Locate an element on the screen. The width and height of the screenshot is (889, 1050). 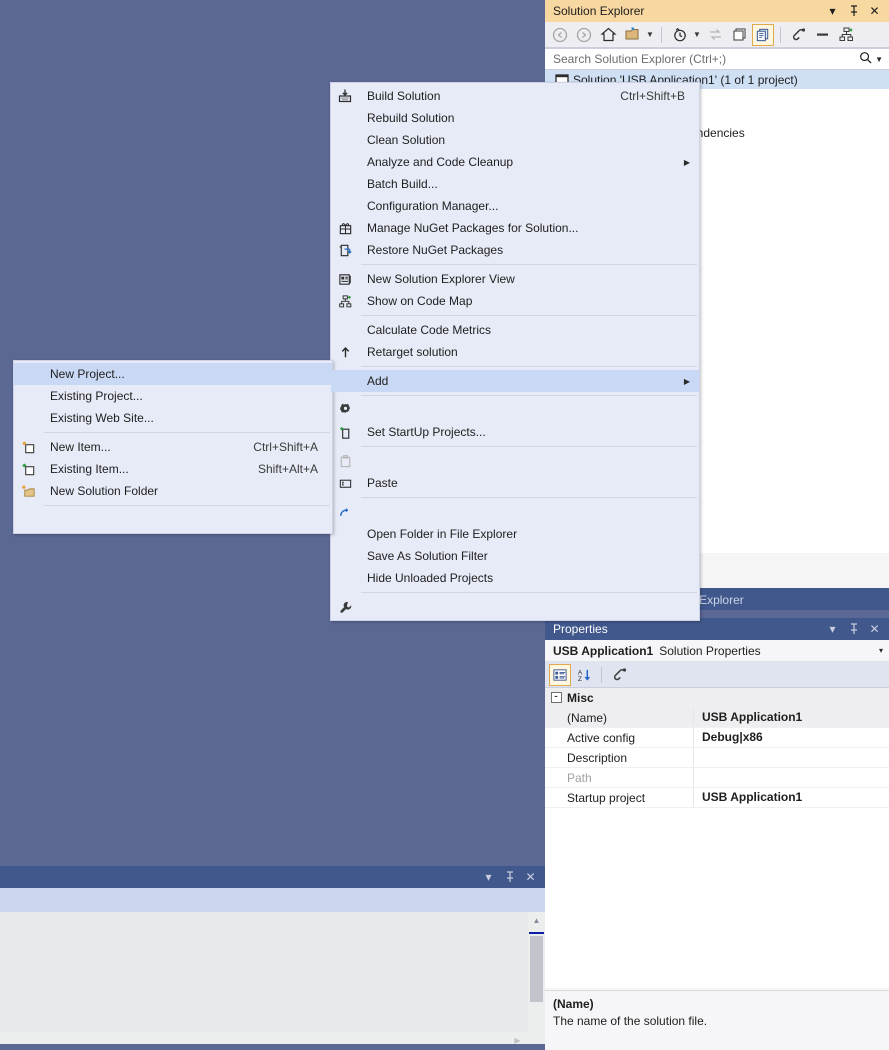
collapse-all-icon is located at coordinates (822, 35).